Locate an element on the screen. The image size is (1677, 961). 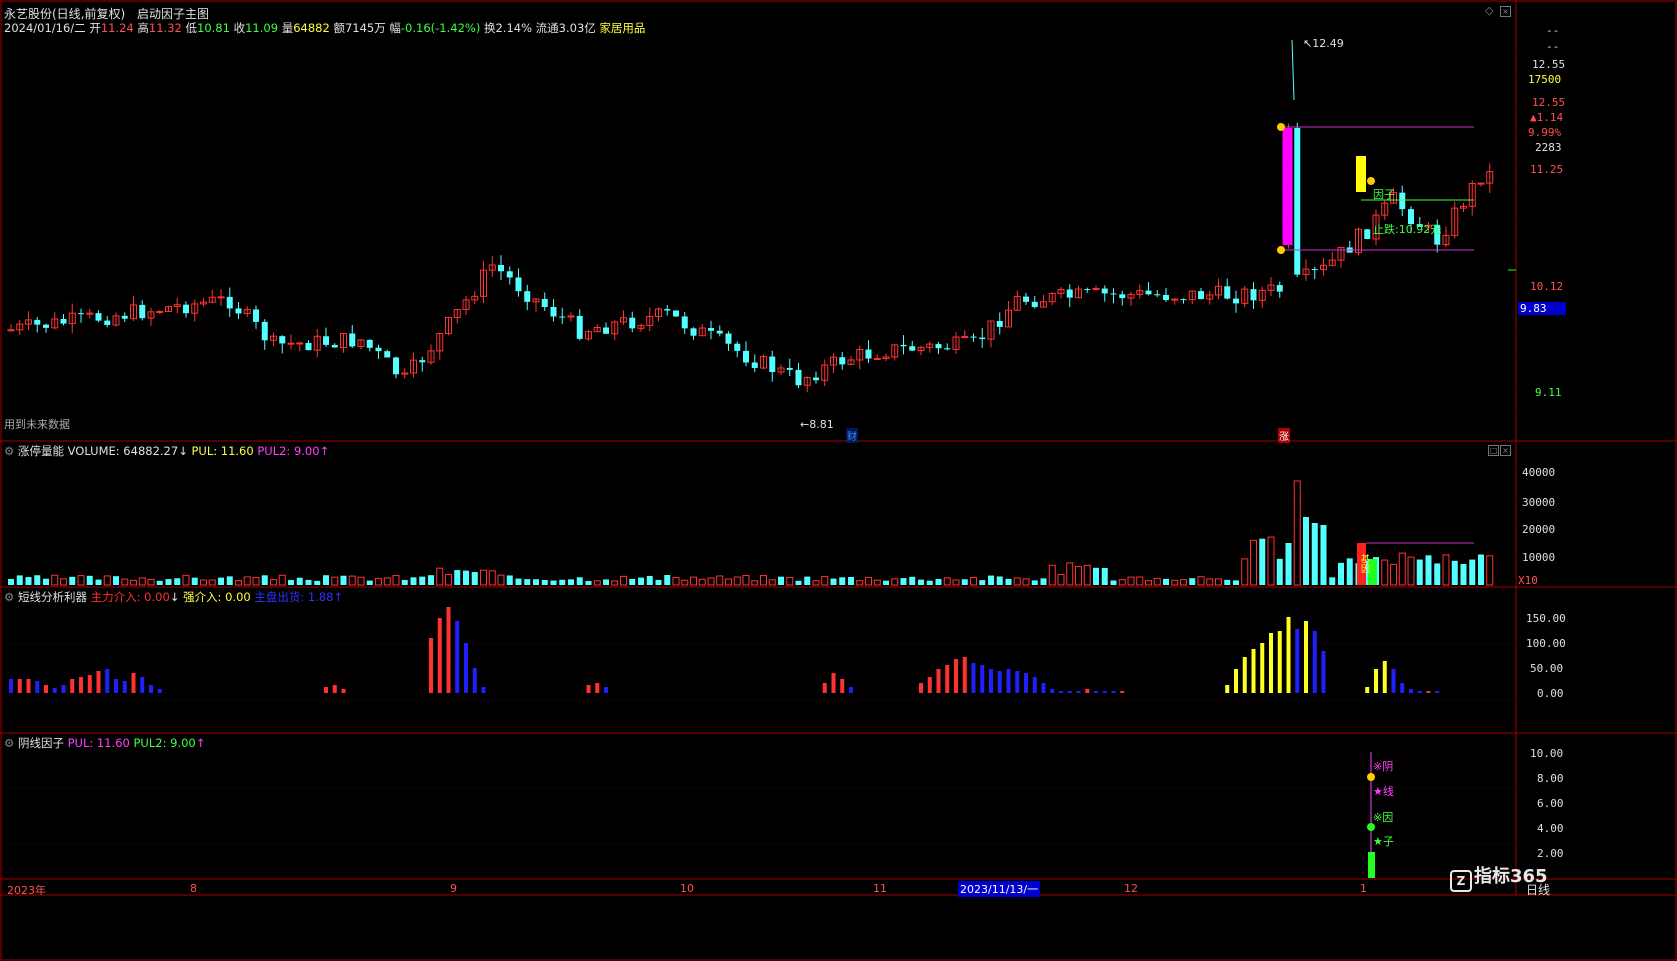
turn-value: 2.14% is located at coordinates (514, 28).